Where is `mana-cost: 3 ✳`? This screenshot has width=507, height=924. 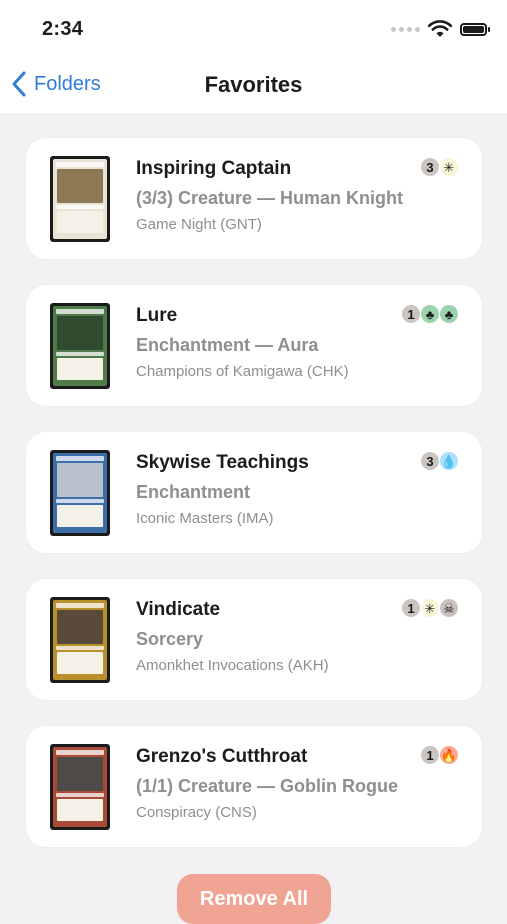 mana-cost: 3 ✳ is located at coordinates (439, 167).